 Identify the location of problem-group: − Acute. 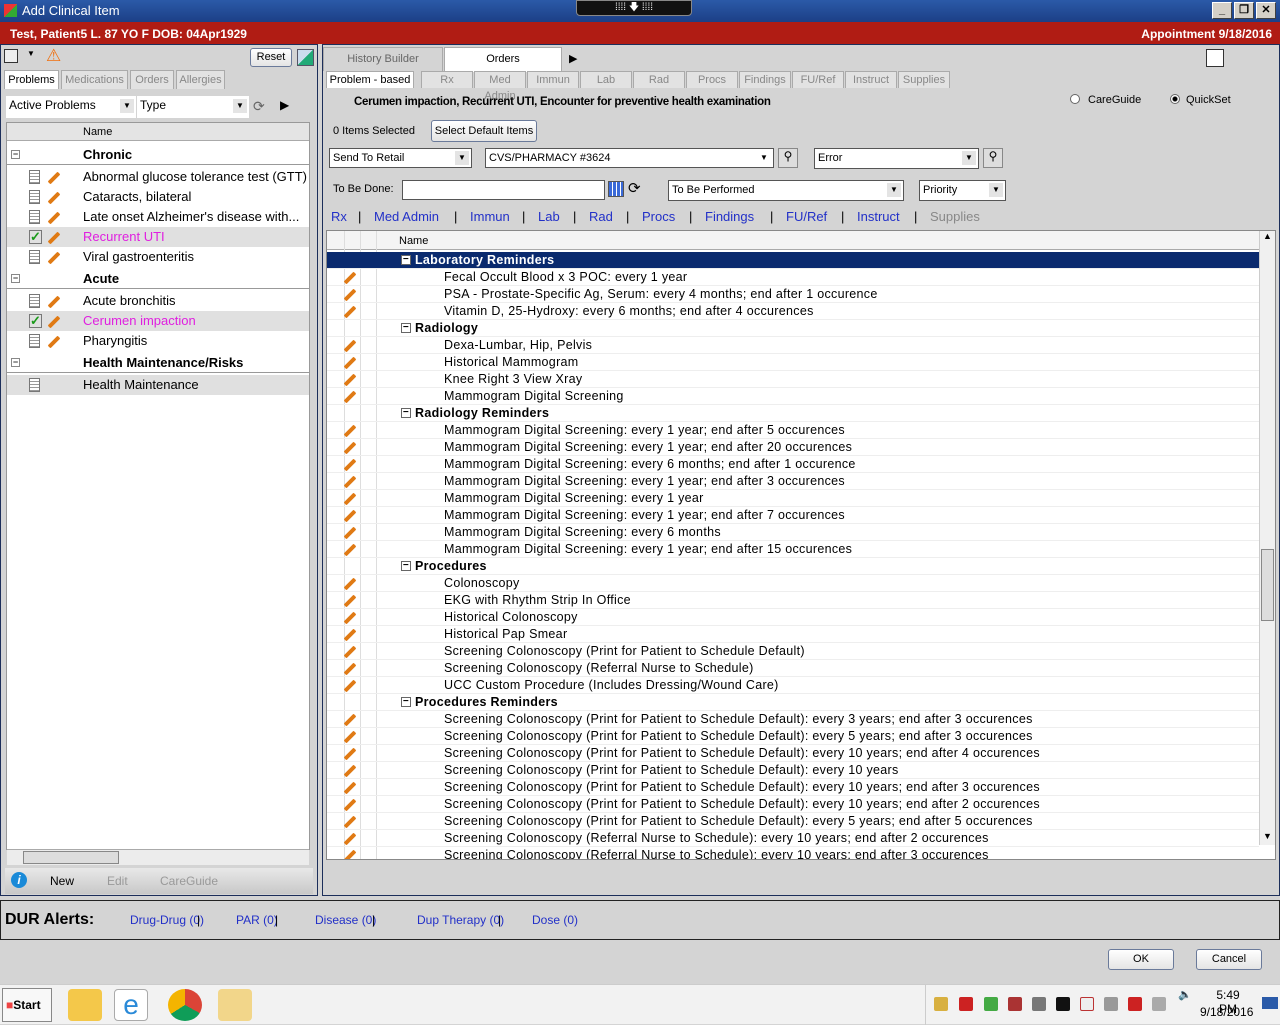
(158, 279).